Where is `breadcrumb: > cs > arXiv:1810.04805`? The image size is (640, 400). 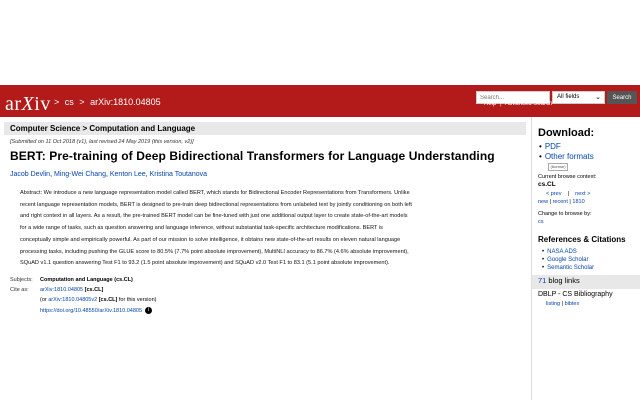 breadcrumb: > cs > arXiv:1810.04805 is located at coordinates (109, 102).